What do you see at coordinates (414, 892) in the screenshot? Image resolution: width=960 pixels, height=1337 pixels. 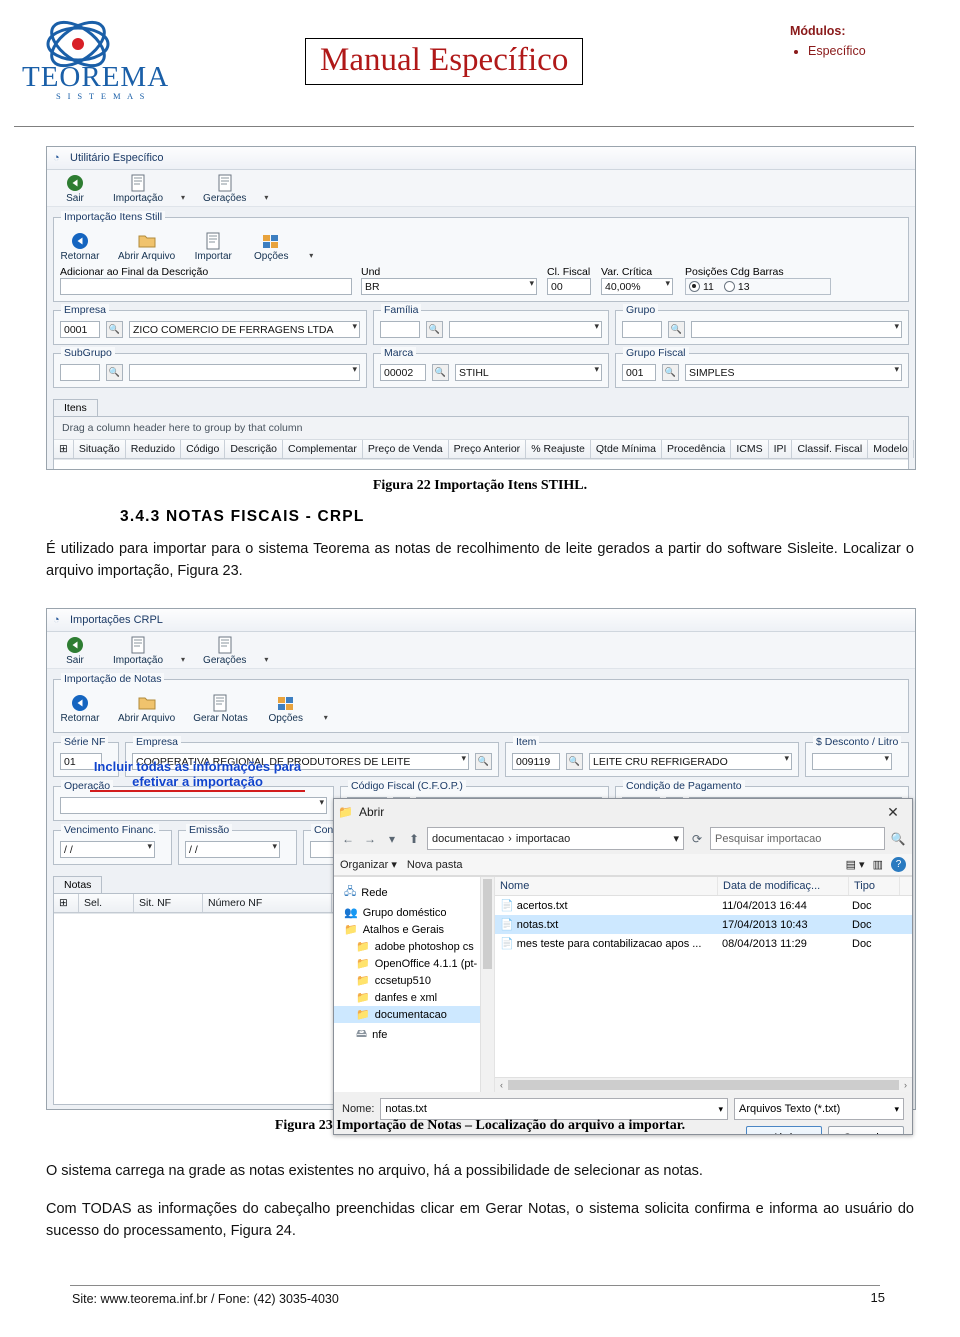 I see `nav-item-rede: 🖧 Rede` at bounding box center [414, 892].